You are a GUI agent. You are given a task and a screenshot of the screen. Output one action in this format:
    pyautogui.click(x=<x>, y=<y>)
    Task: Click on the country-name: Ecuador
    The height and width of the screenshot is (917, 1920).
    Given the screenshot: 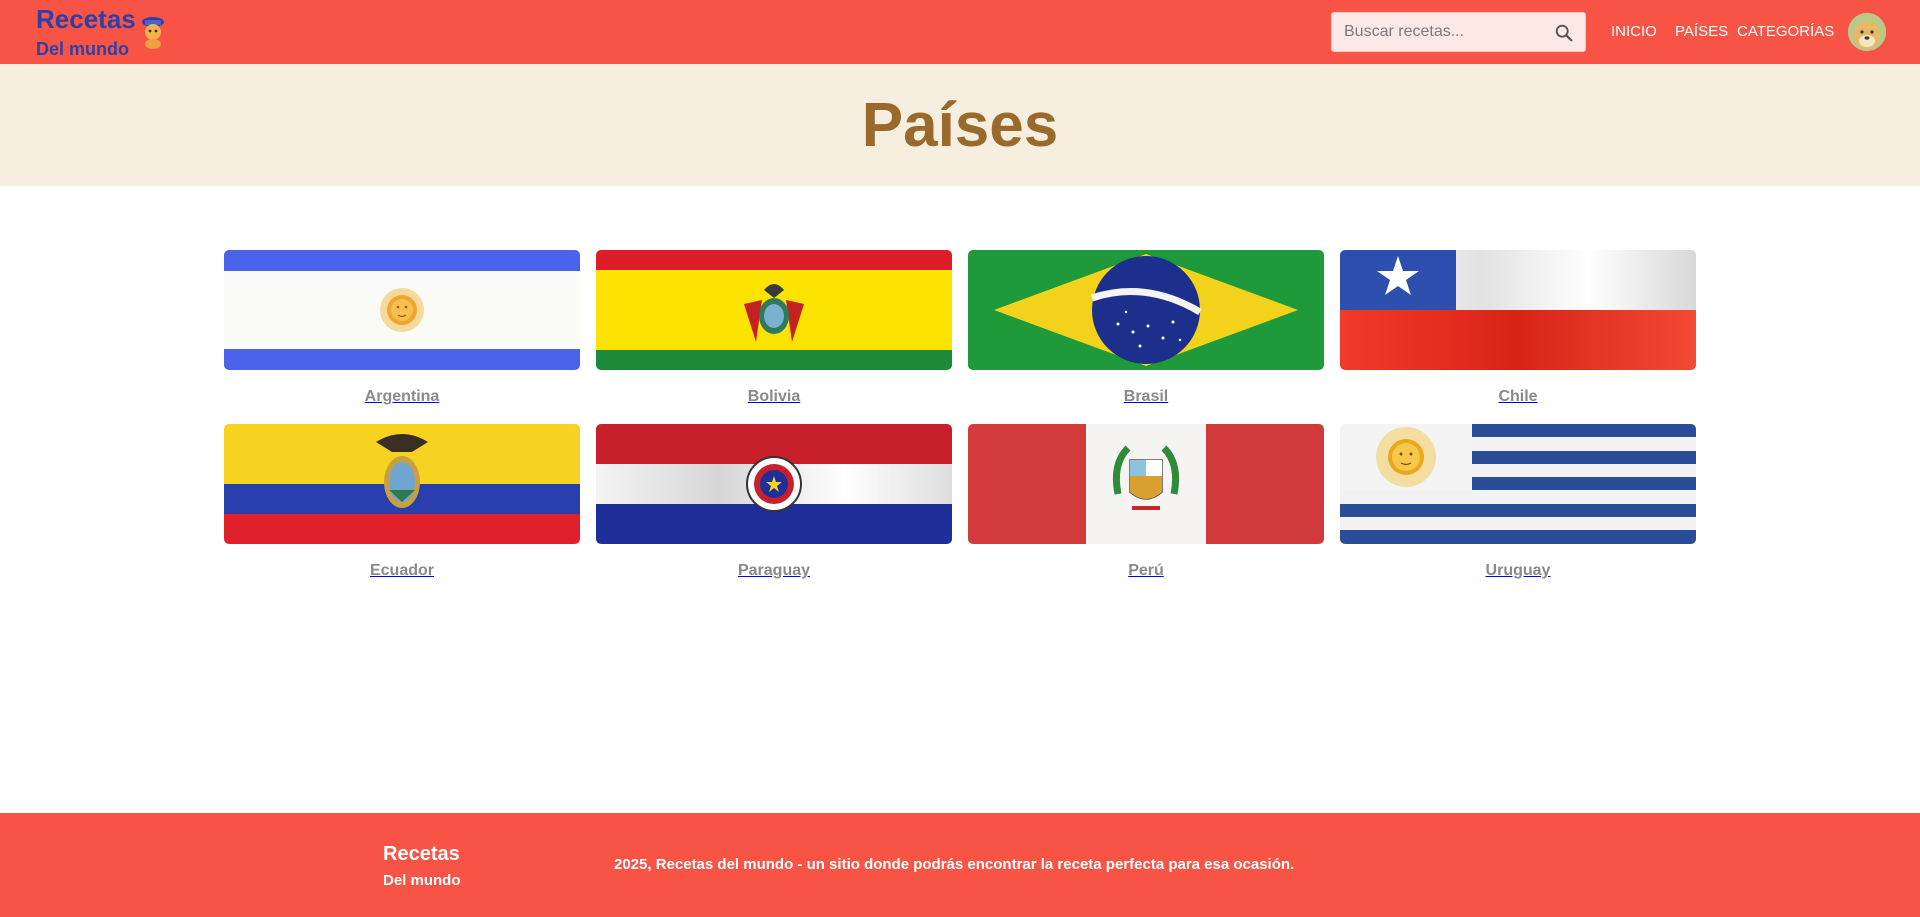 What is the action you would take?
    pyautogui.click(x=401, y=570)
    